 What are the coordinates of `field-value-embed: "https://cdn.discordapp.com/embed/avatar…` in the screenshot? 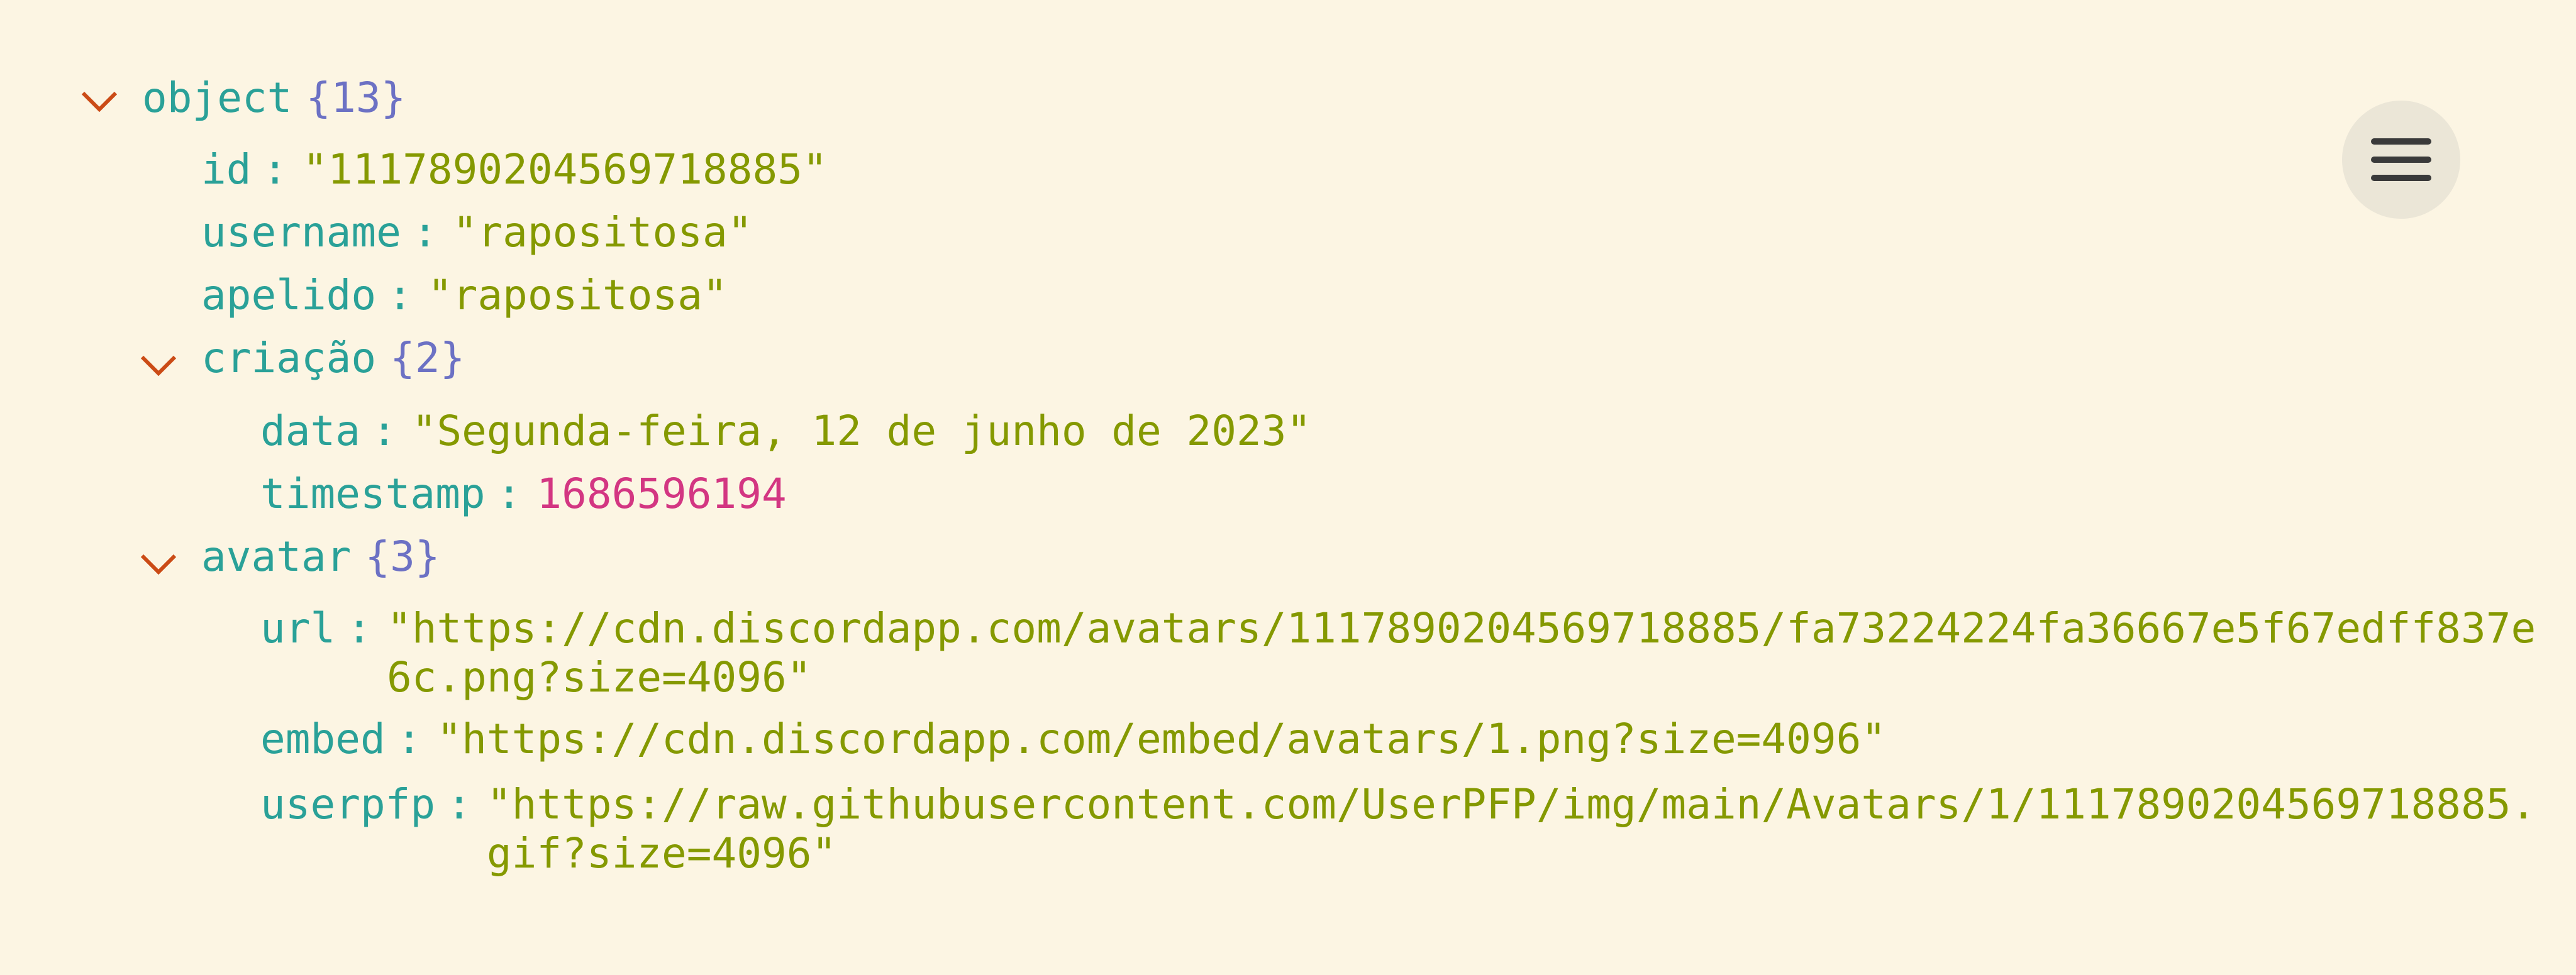 It's located at (1161, 739).